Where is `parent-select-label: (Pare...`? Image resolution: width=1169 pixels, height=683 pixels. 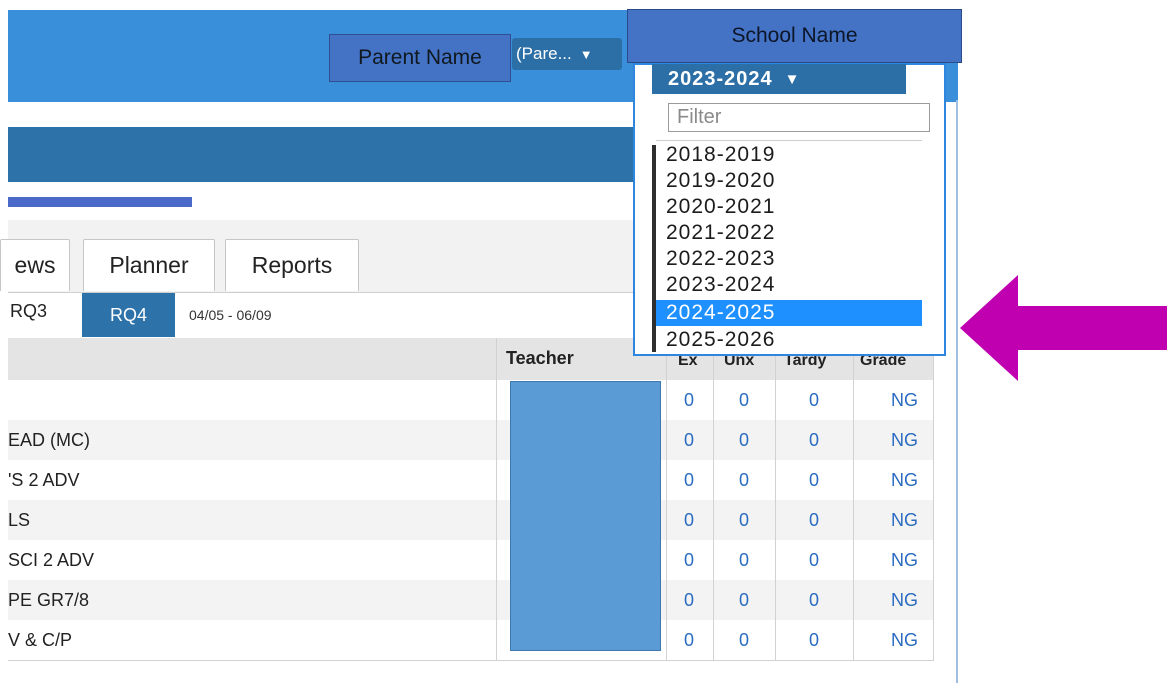 parent-select-label: (Pare... is located at coordinates (544, 53).